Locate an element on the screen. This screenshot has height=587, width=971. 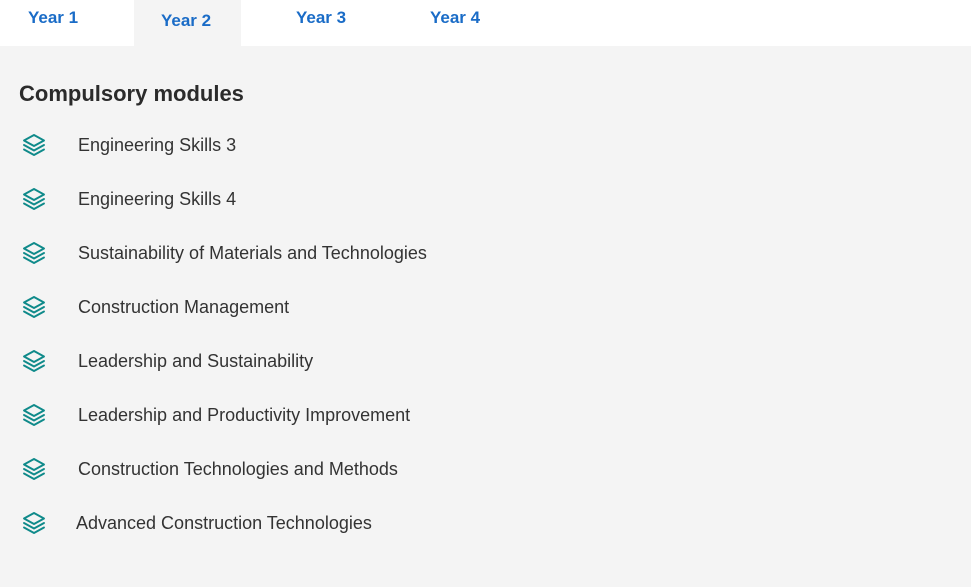
module-item: Leadership and Sustainability is located at coordinates (300, 362).